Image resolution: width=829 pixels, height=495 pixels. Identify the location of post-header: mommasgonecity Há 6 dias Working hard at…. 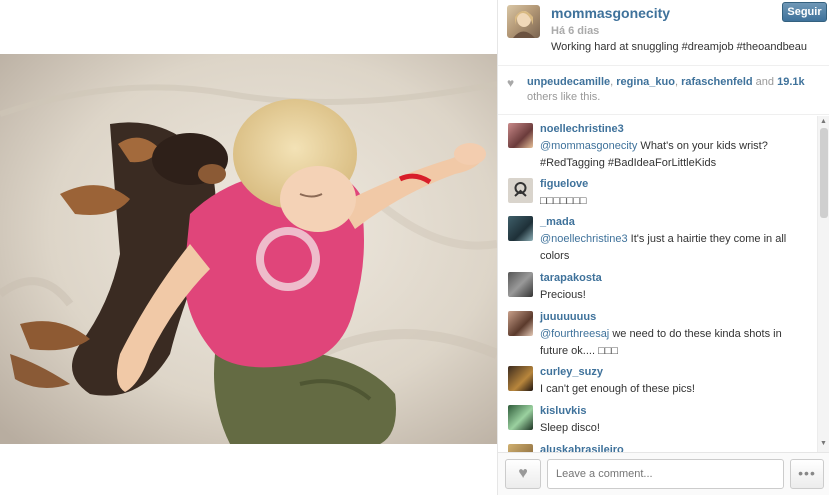
(663, 33).